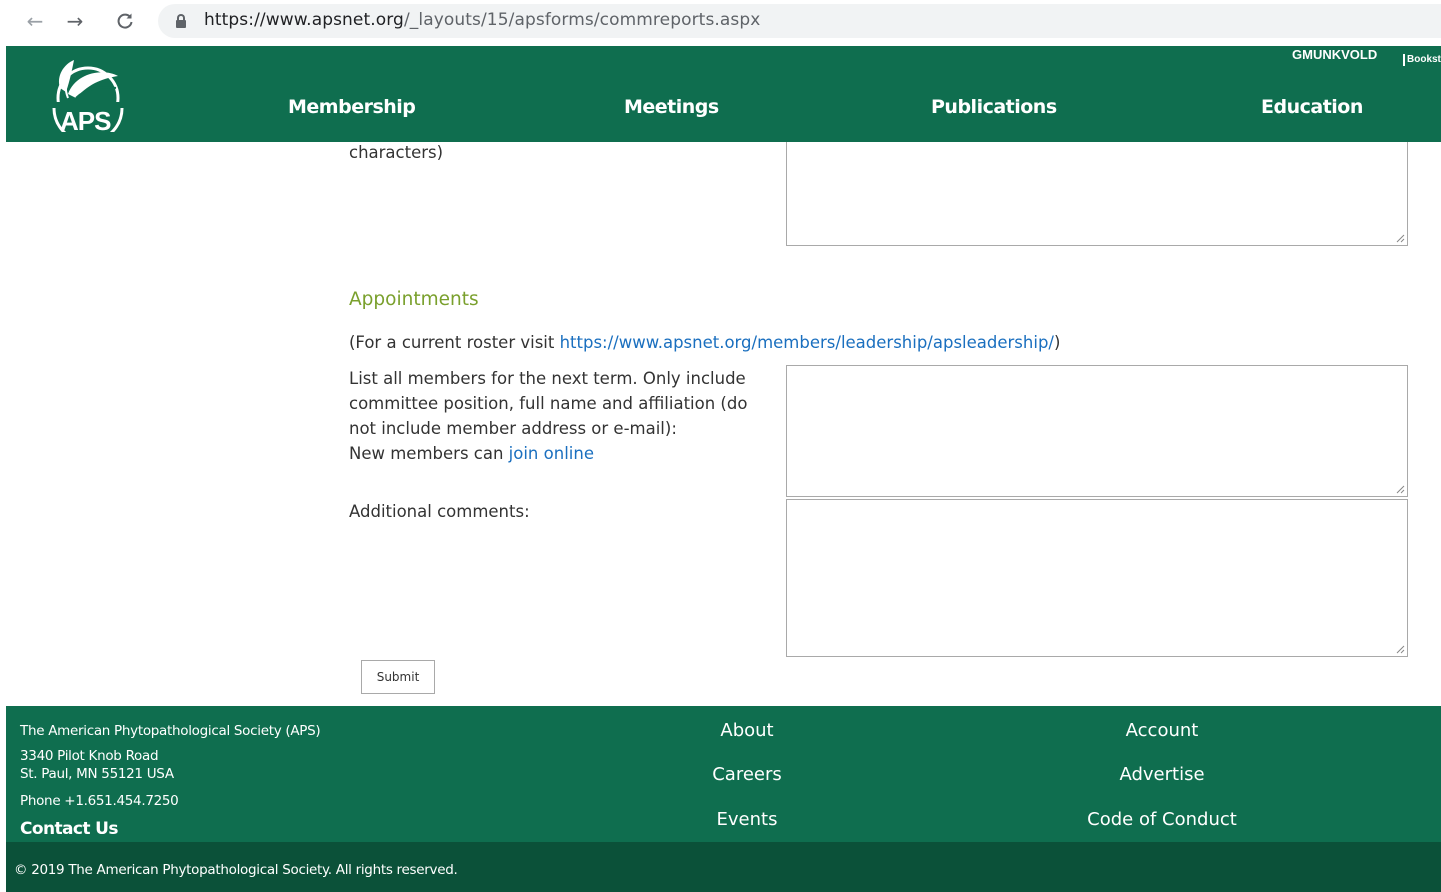 This screenshot has width=1441, height=892. Describe the element at coordinates (1162, 819) in the screenshot. I see `footer-link-code-of-conduct: Code of Conduct` at that location.